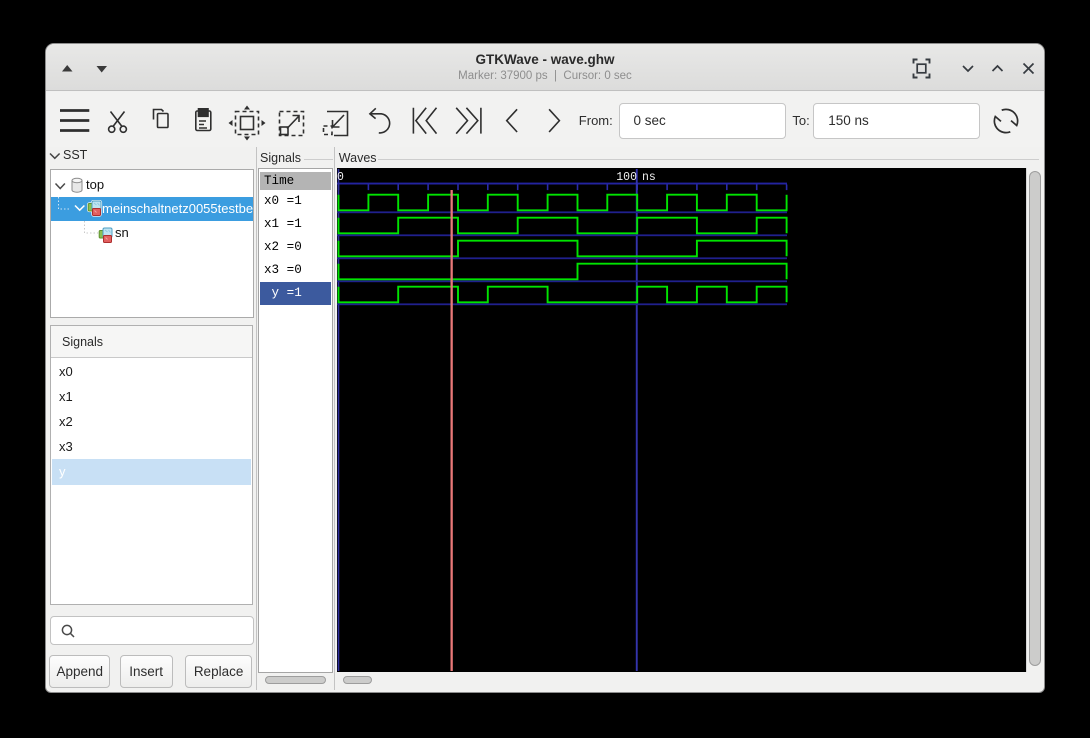 Image resolution: width=1090 pixels, height=738 pixels. What do you see at coordinates (340, 177) in the screenshot?
I see `svg-text: 0` at bounding box center [340, 177].